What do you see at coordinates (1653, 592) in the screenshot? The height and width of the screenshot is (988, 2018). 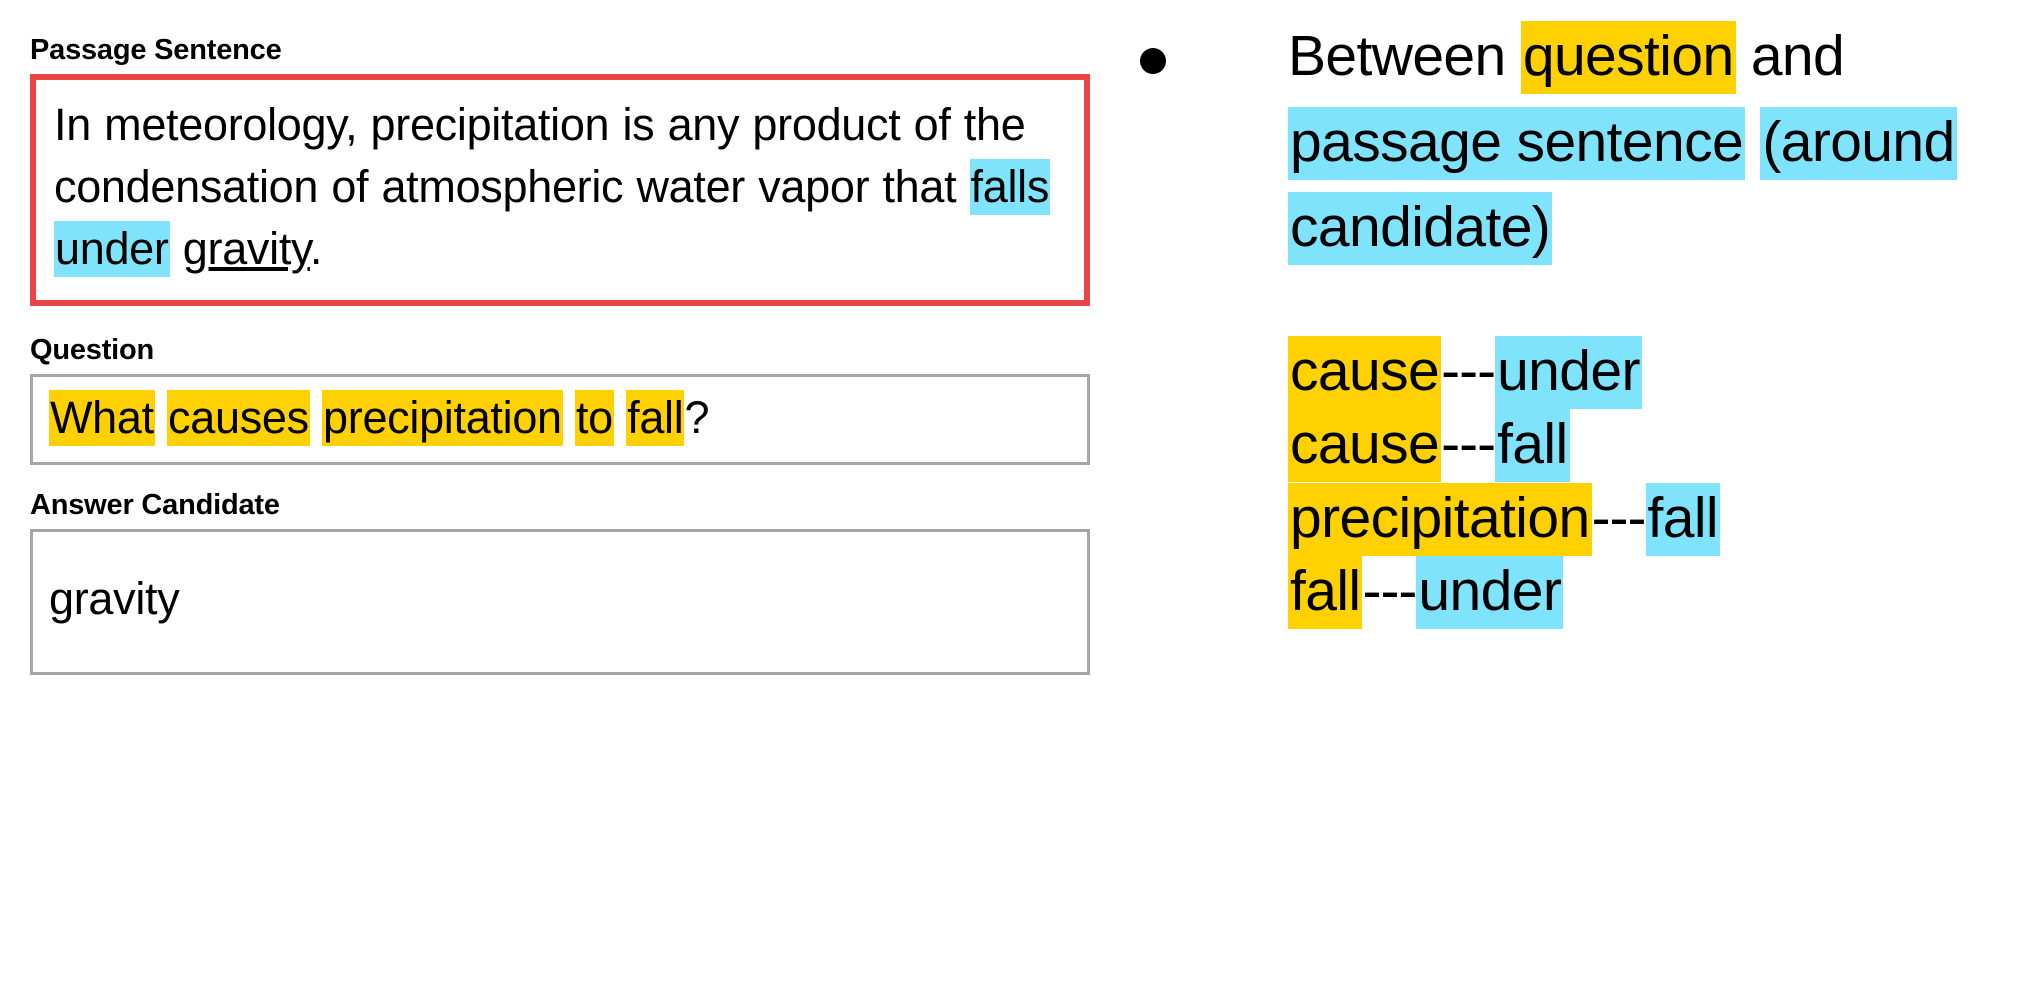 I see `word-pair-row: fall---under` at bounding box center [1653, 592].